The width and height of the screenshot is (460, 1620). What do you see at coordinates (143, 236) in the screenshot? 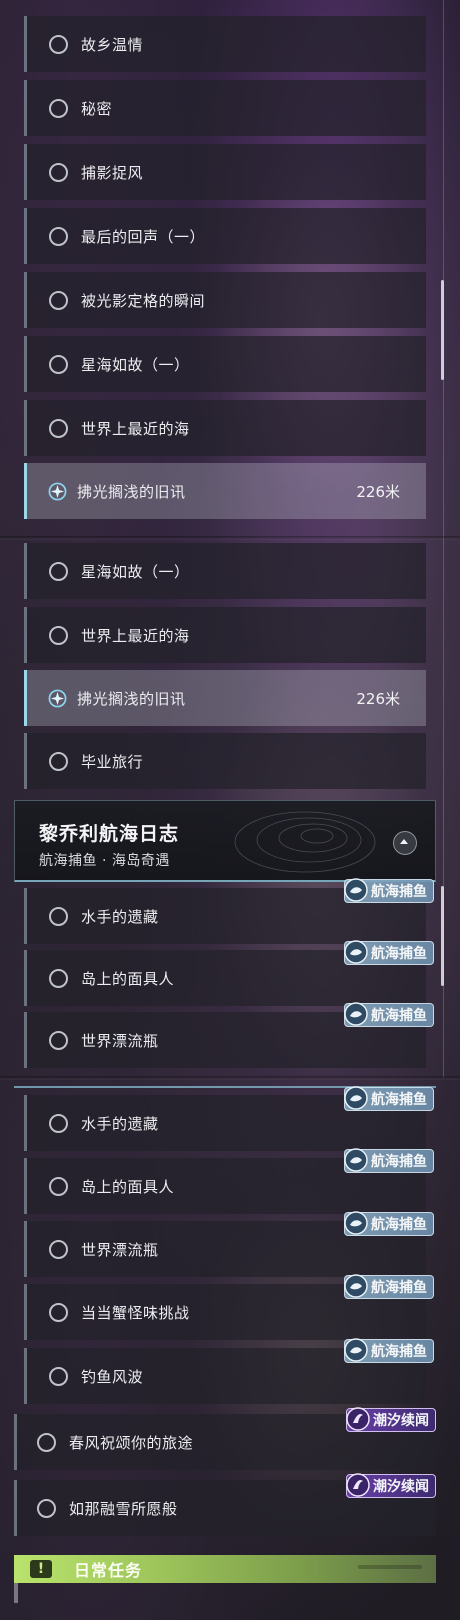
I see `quest-label: 最后的回声（一）` at bounding box center [143, 236].